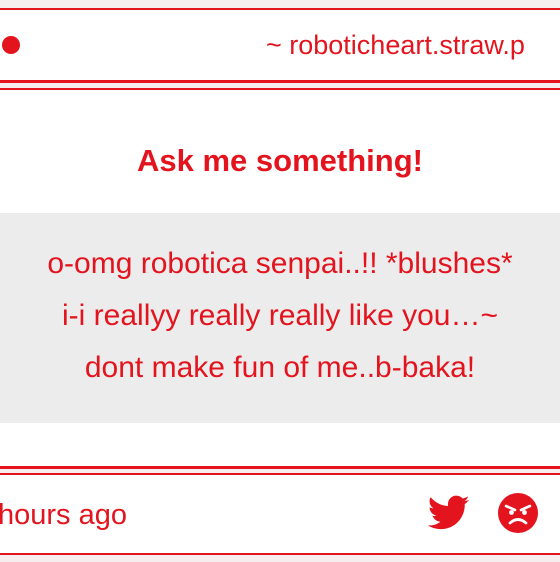 Image resolution: width=560 pixels, height=562 pixels. Describe the element at coordinates (280, 470) in the screenshot. I see `footer-divider` at that location.